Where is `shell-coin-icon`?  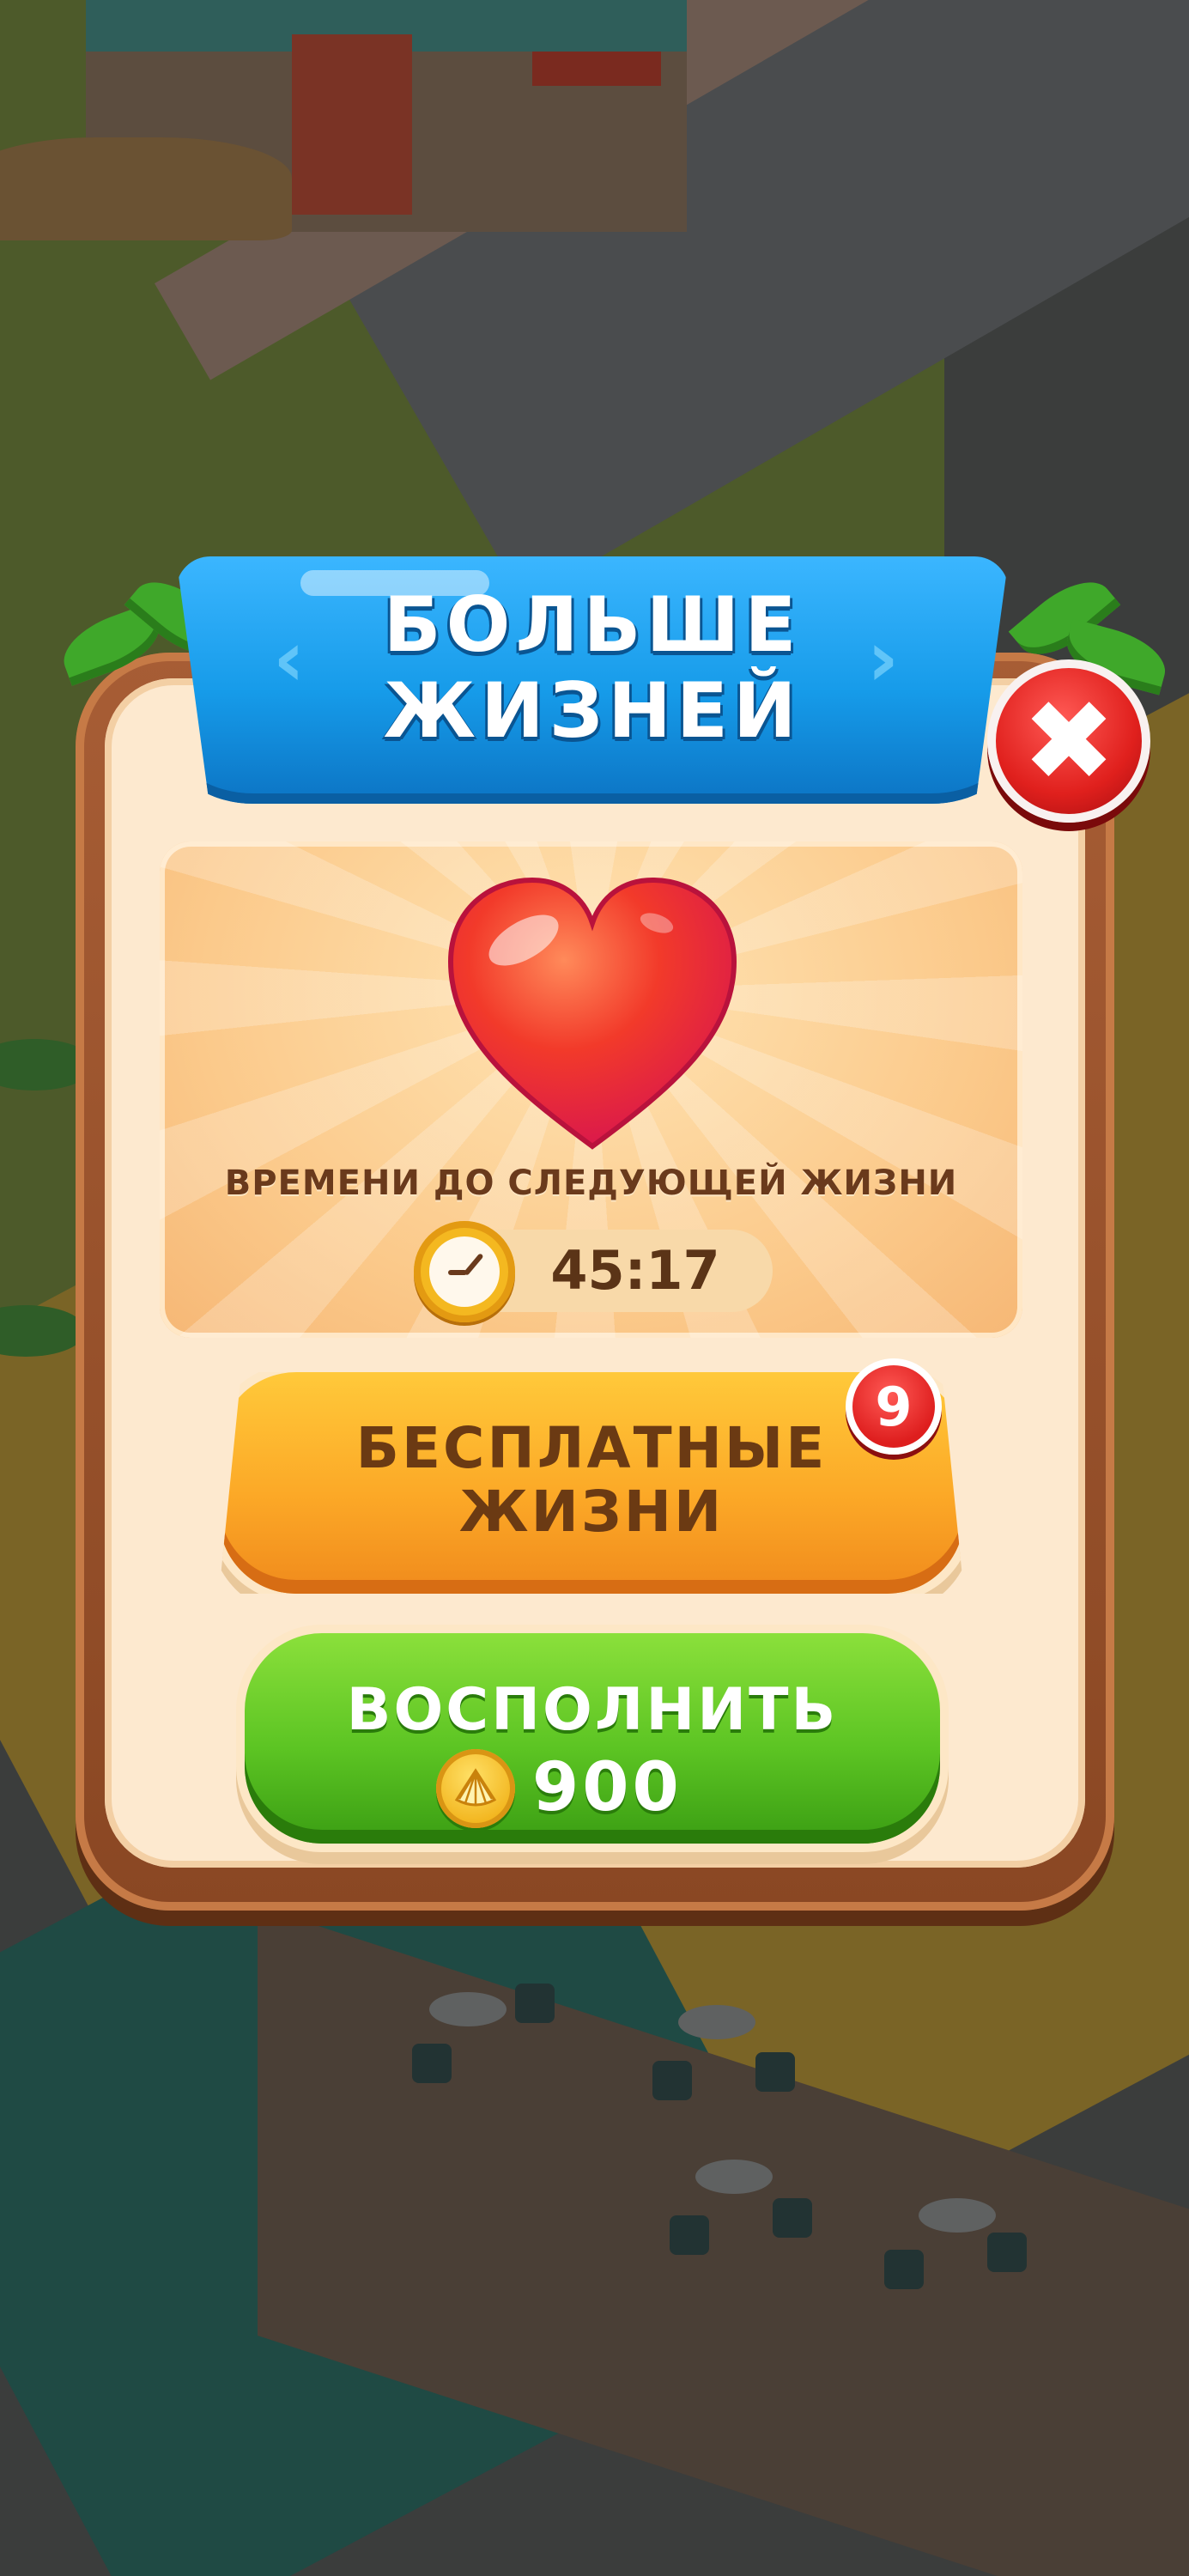 shell-coin-icon is located at coordinates (475, 1789).